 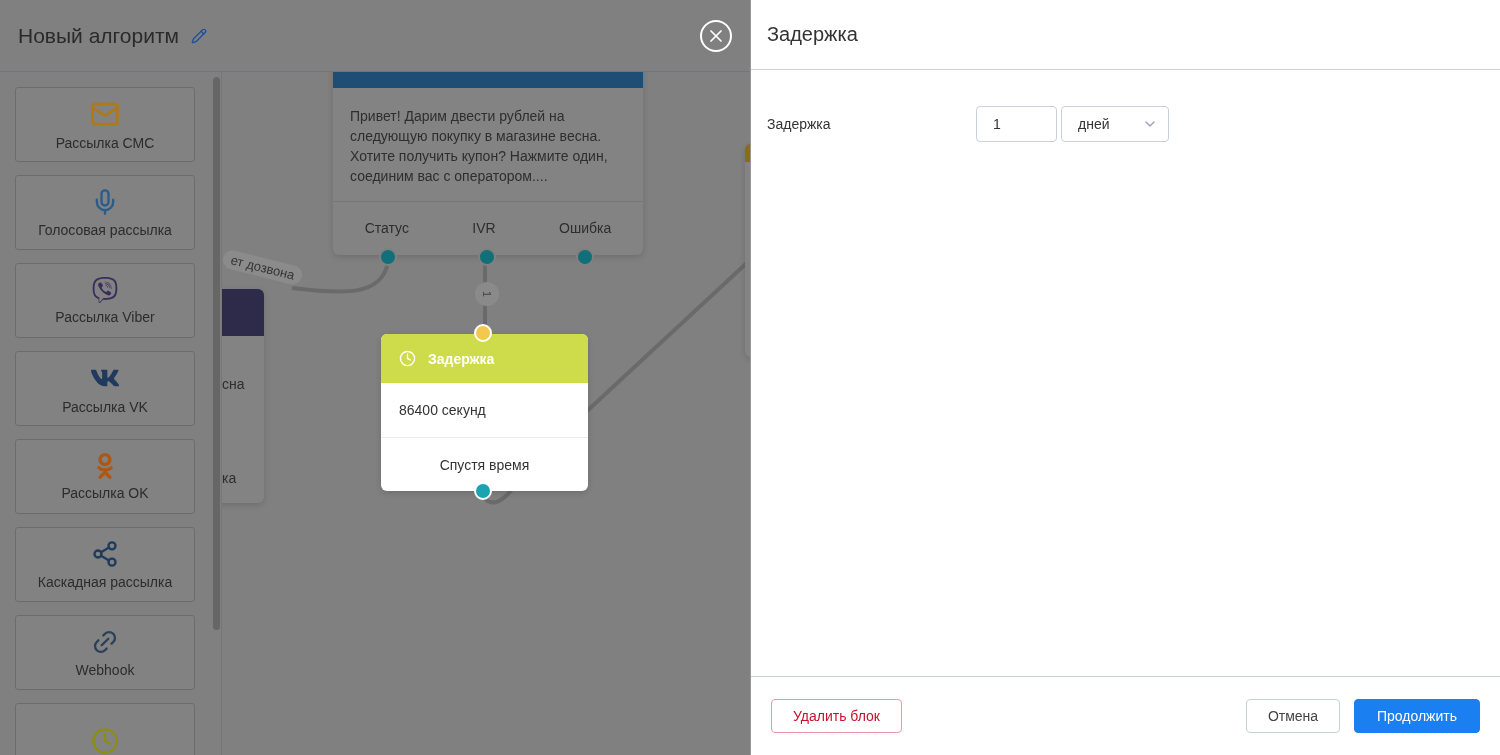 What do you see at coordinates (716, 35) in the screenshot?
I see `close-button` at bounding box center [716, 35].